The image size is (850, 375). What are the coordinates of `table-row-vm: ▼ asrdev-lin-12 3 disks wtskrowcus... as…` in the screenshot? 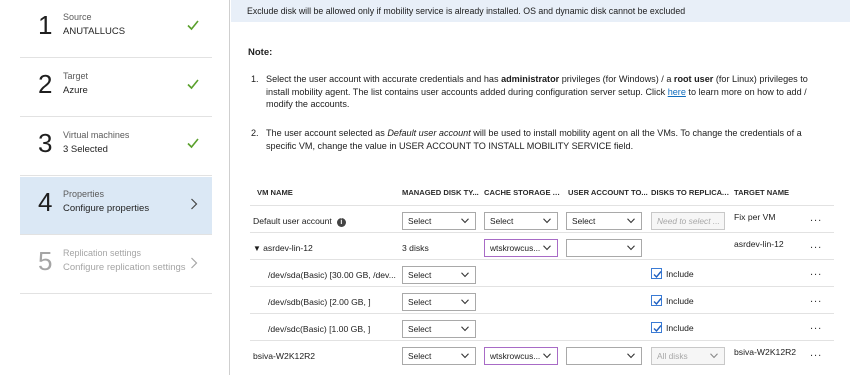 It's located at (542, 245).